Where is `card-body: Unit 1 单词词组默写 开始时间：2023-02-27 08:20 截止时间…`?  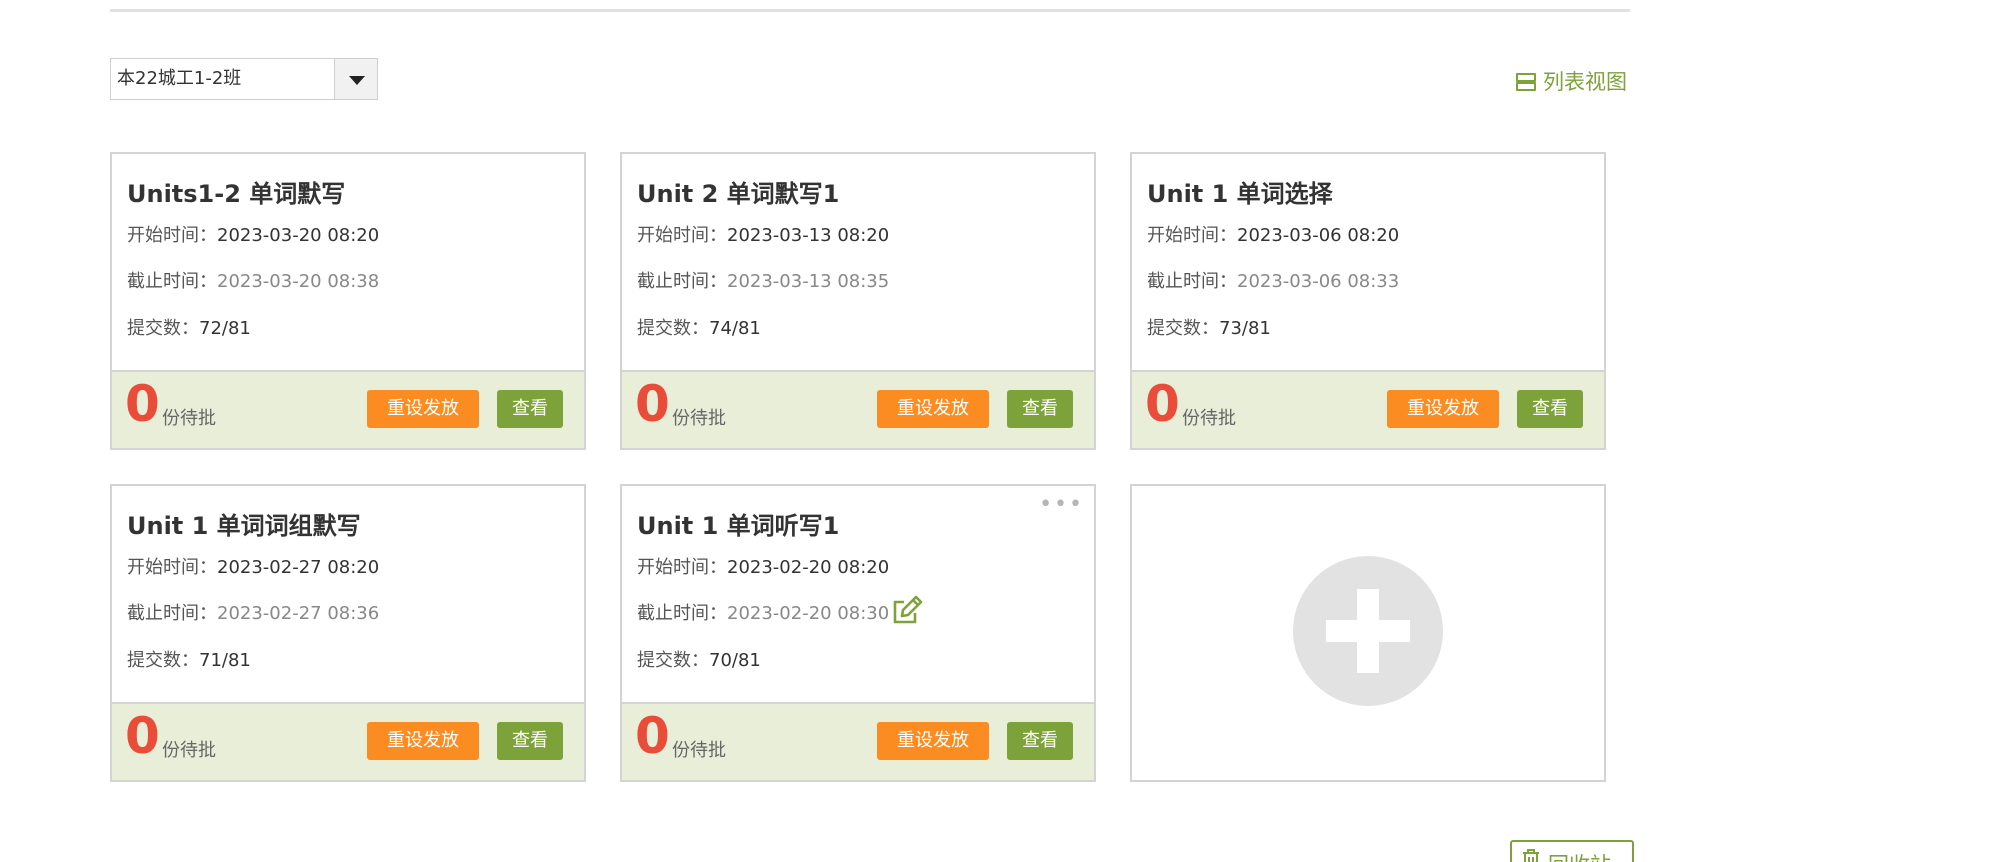
card-body: Unit 1 单词词组默写 开始时间：2023-02-27 08:20 截止时间… is located at coordinates (348, 595).